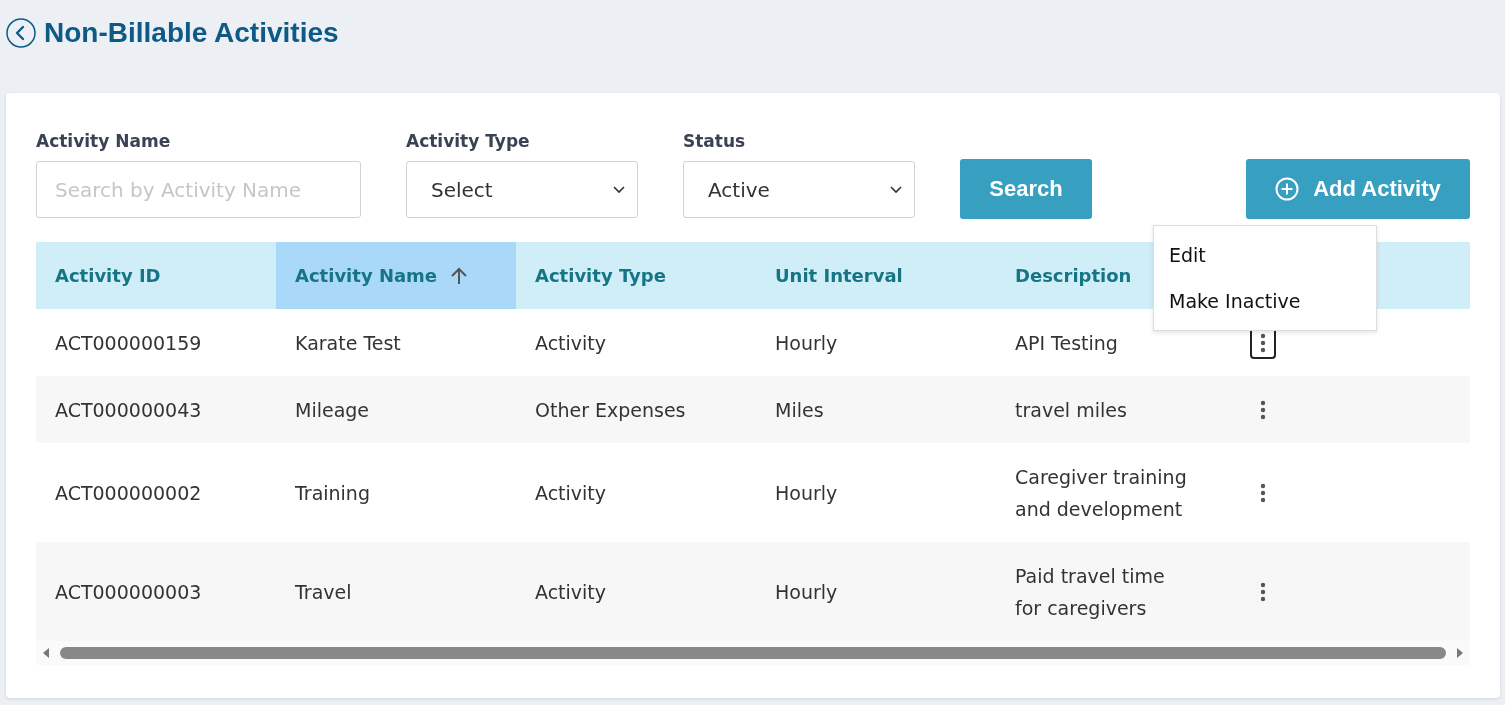 The image size is (1505, 705). Describe the element at coordinates (332, 410) in the screenshot. I see `table-cell-text: Mileage` at that location.